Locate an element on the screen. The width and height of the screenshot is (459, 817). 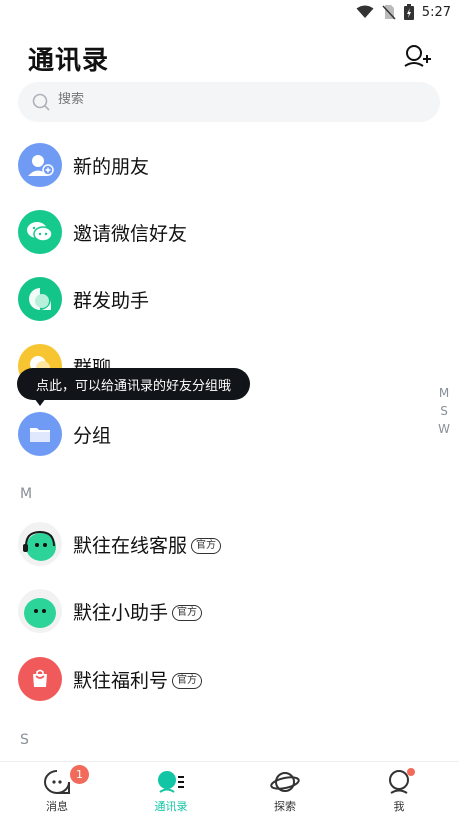
index-letter: S is located at coordinates (444, 411).